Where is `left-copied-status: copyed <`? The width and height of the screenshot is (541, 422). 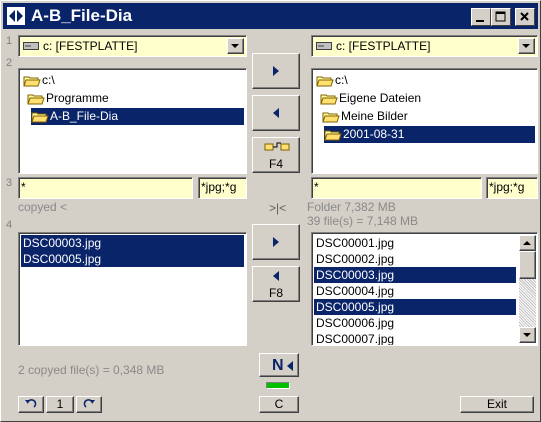 left-copied-status: copyed < is located at coordinates (43, 207).